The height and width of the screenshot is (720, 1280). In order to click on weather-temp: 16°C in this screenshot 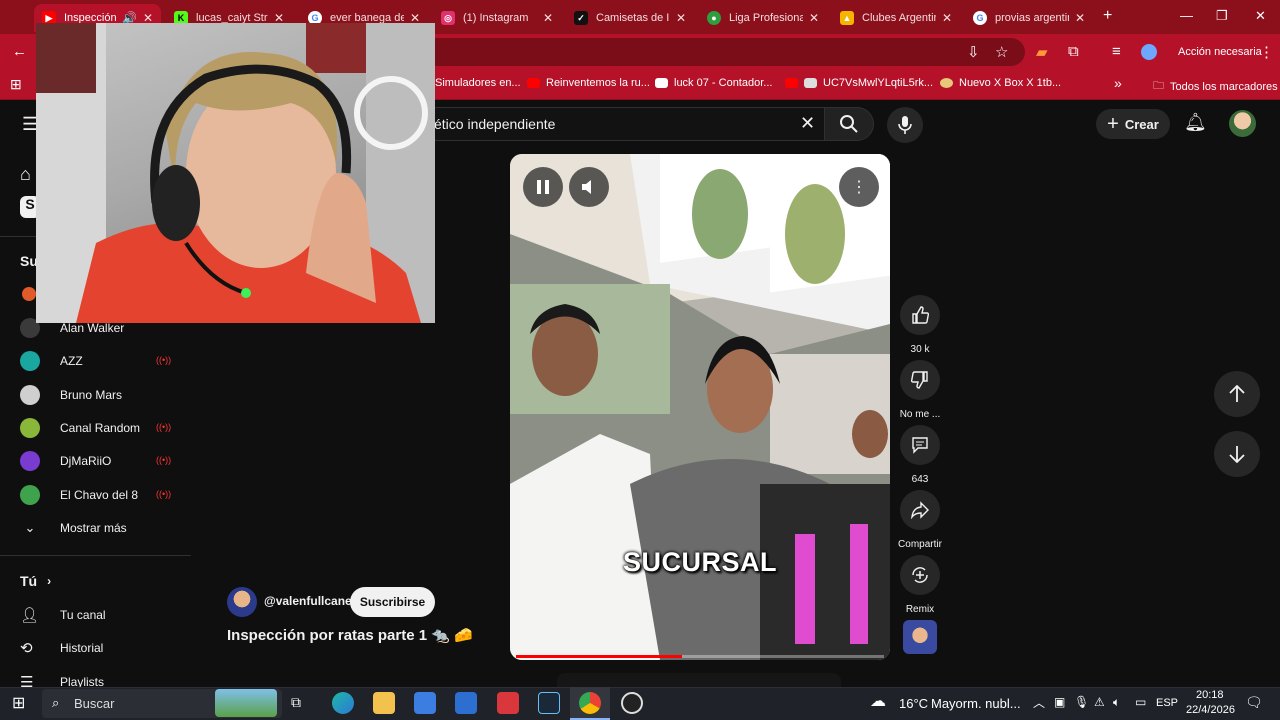, I will do `click(913, 703)`.